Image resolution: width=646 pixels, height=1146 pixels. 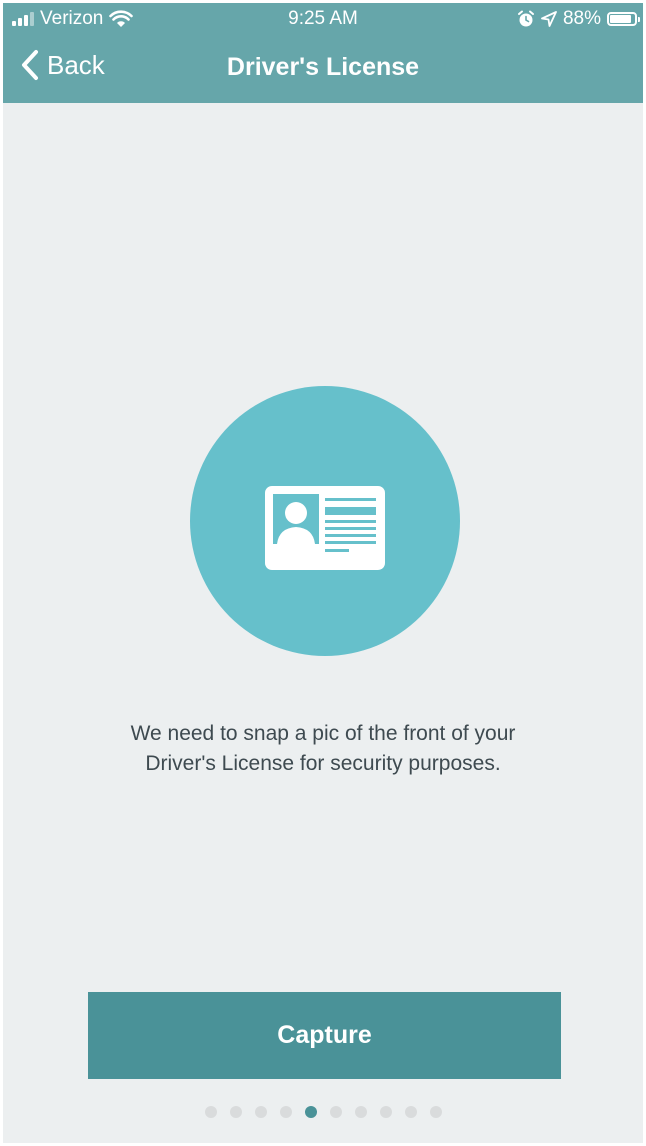 I want to click on instruction-line-2: Driver's License for security purposes., so click(x=323, y=763).